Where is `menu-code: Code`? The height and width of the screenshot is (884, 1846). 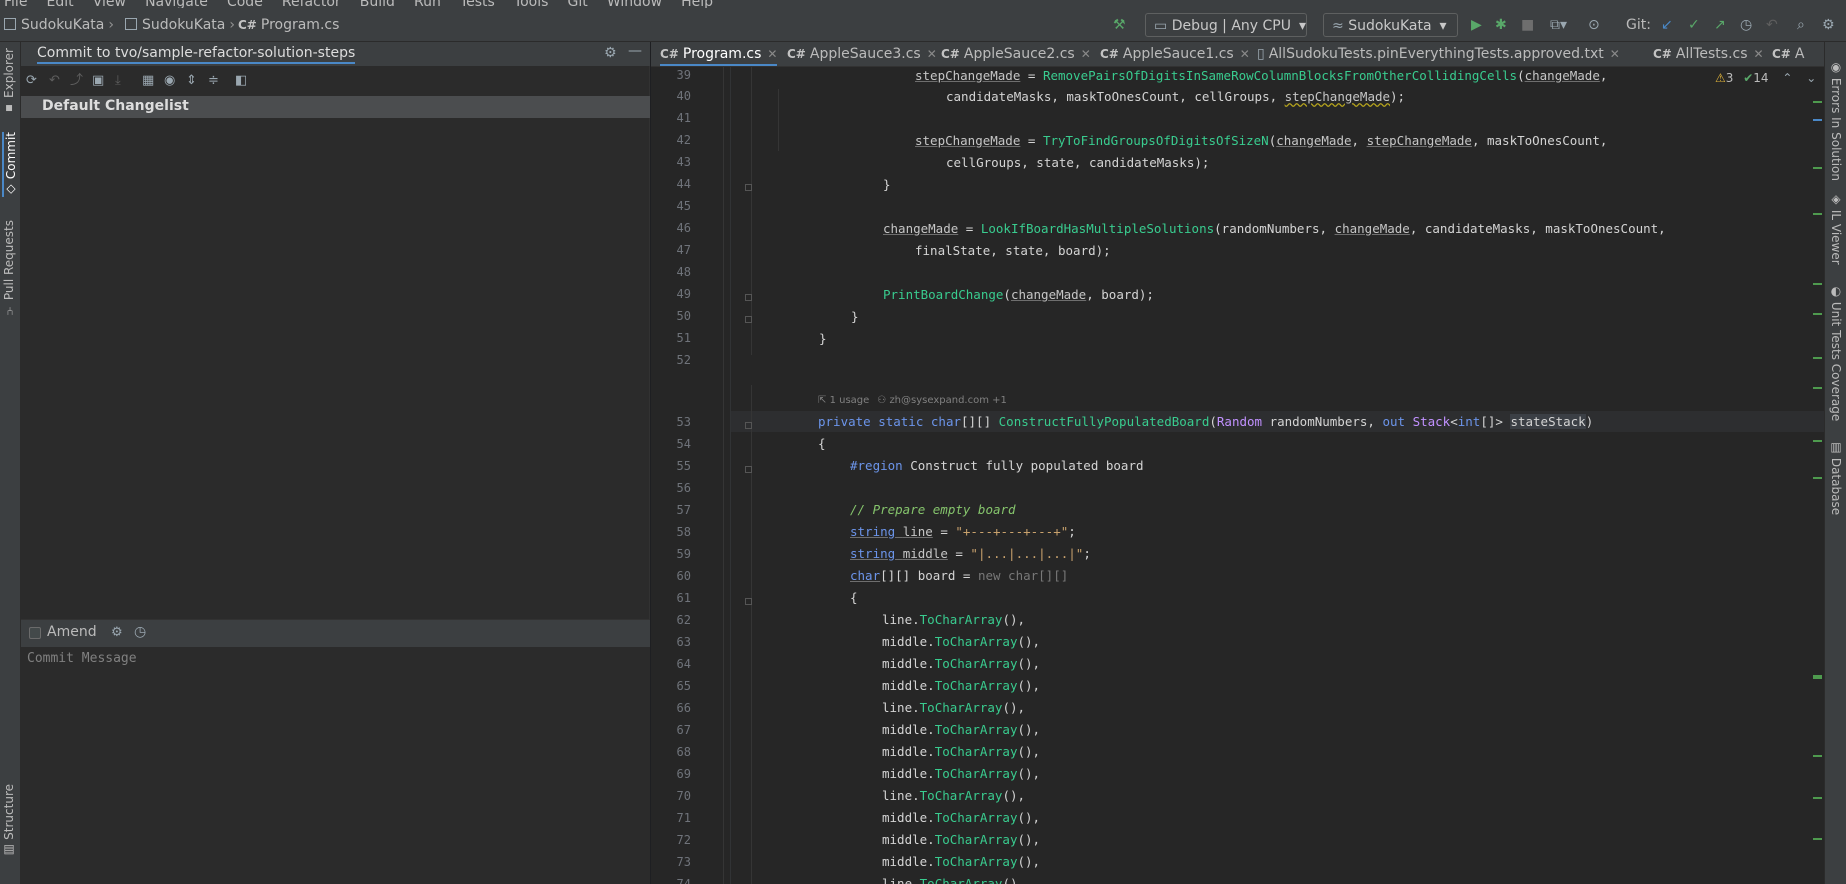 menu-code: Code is located at coordinates (245, 4).